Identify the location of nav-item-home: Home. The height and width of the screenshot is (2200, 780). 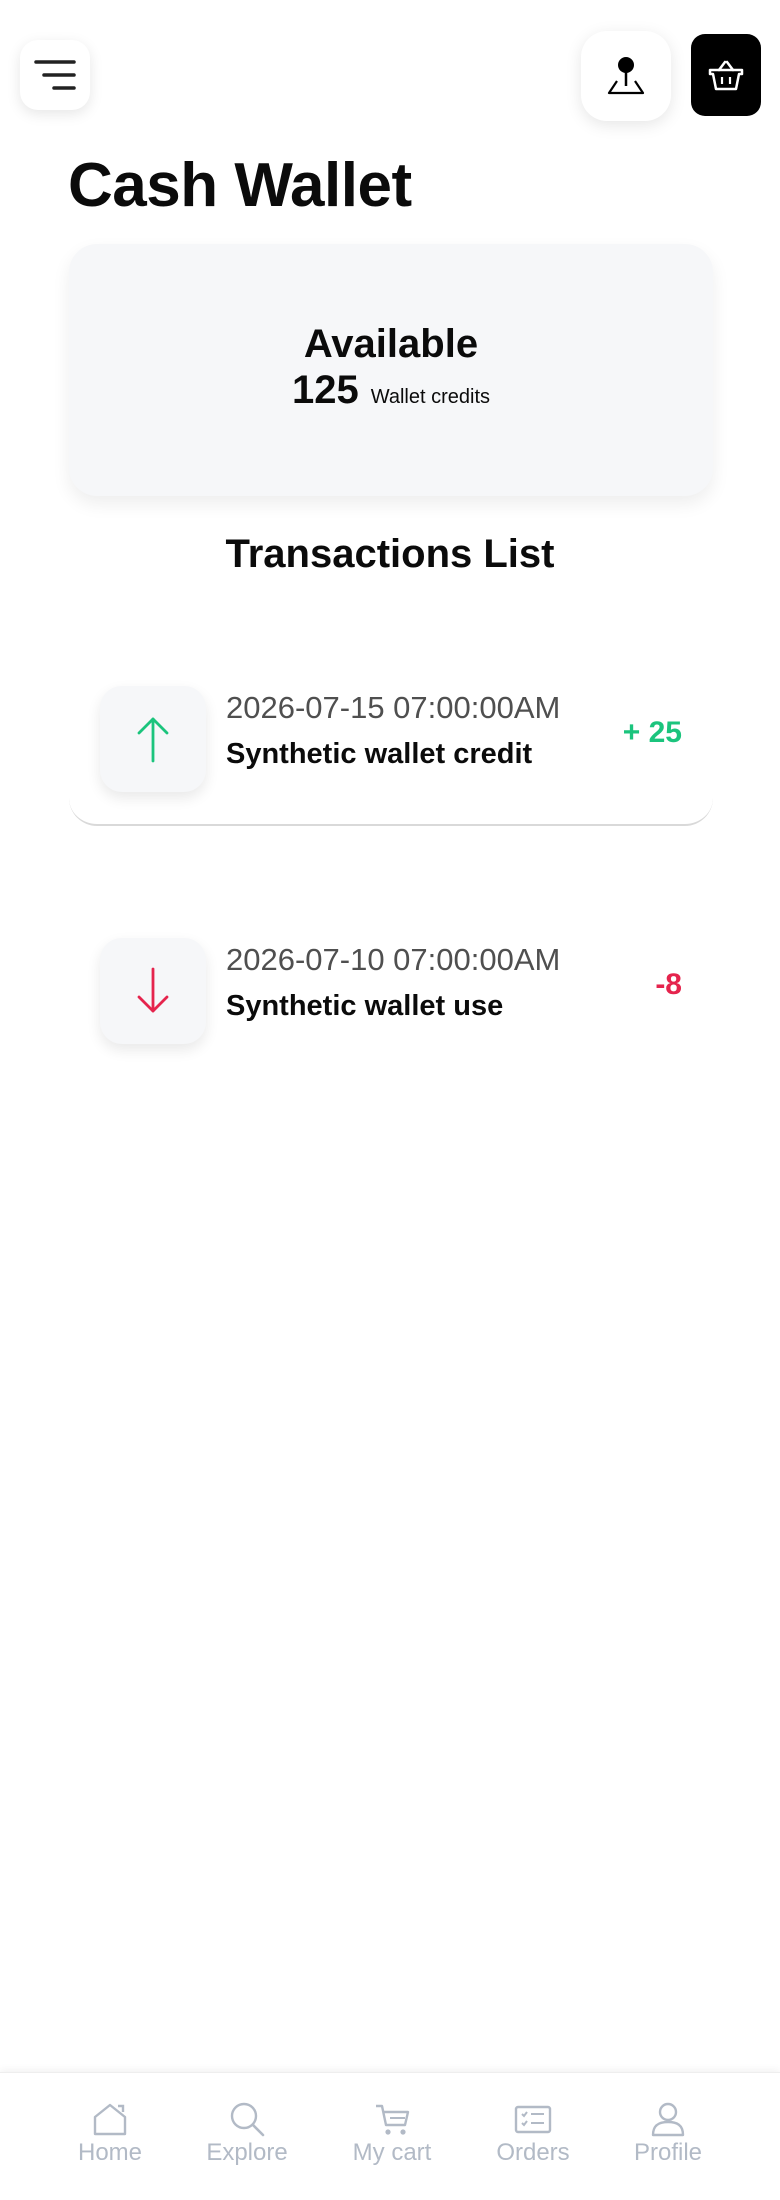
(110, 2134).